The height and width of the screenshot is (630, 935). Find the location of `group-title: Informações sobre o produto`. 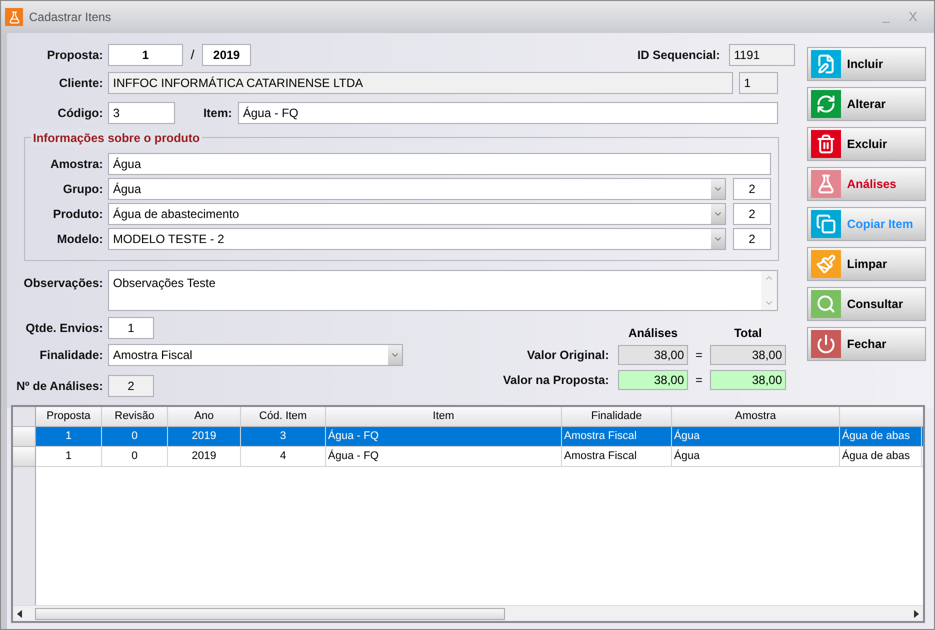

group-title: Informações sobre o produto is located at coordinates (116, 138).